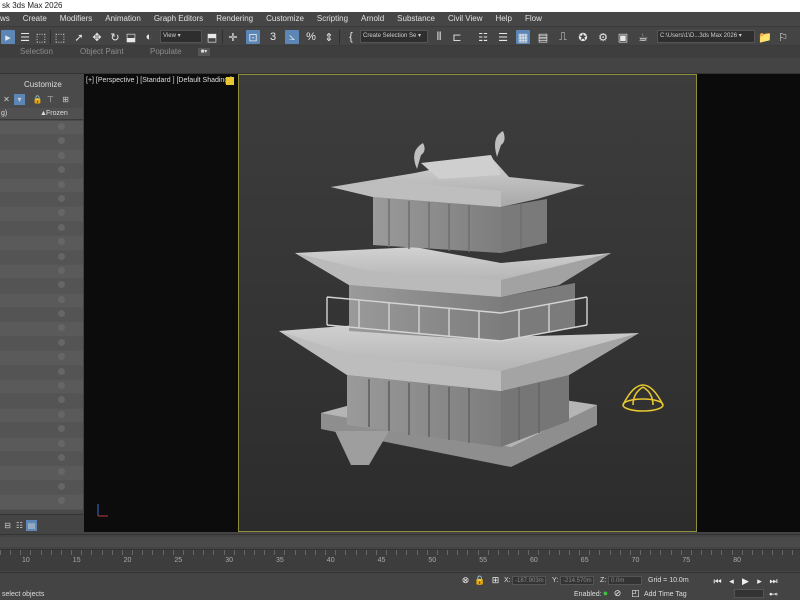 The height and width of the screenshot is (600, 800). Describe the element at coordinates (37, 19) in the screenshot. I see `menu-create: Create` at that location.